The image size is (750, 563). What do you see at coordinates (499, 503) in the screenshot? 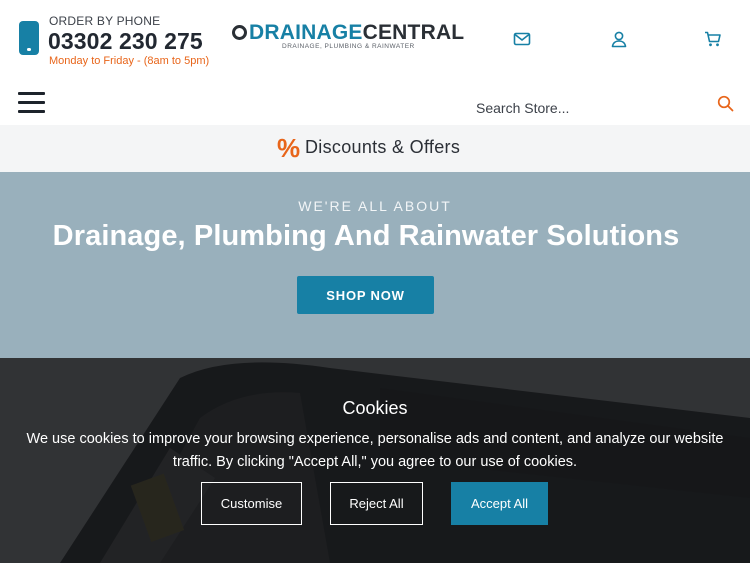
I see `accept-all-button: Accept All` at bounding box center [499, 503].